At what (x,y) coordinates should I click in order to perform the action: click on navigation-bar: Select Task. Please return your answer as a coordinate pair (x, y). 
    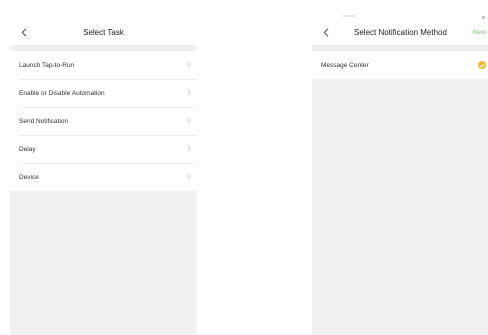
    Looking at the image, I should click on (103, 32).